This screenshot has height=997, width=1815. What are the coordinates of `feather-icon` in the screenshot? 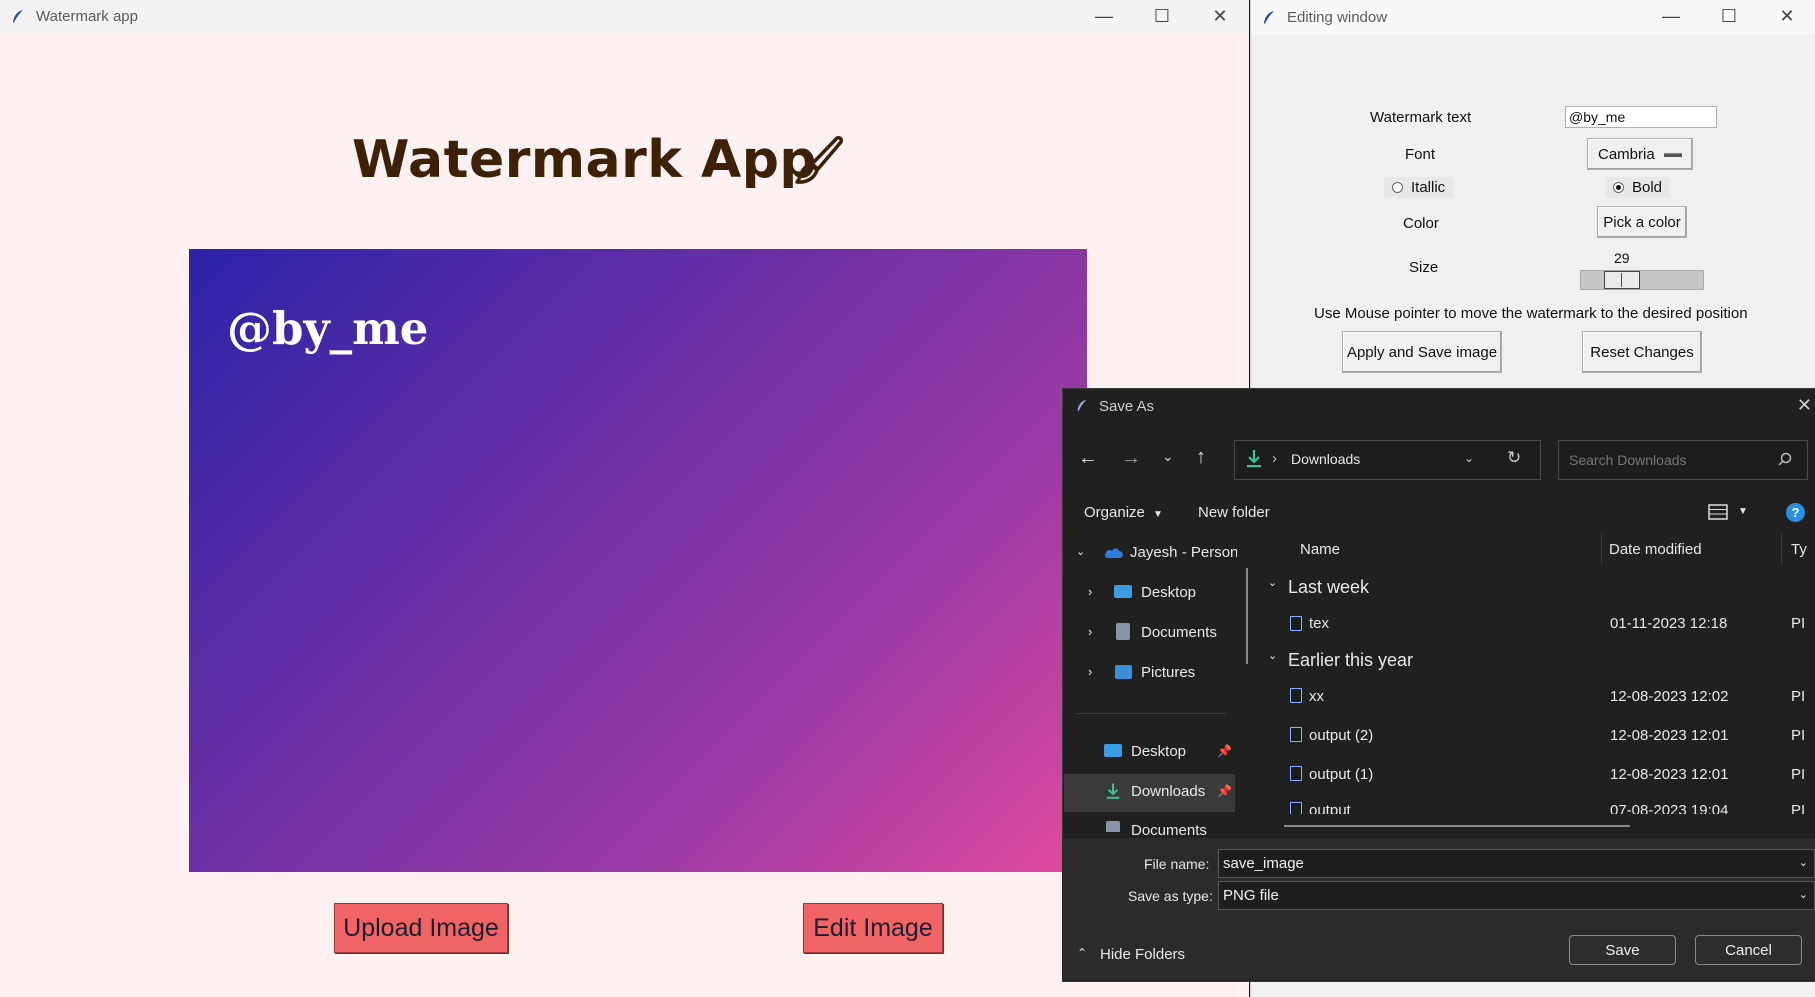 It's located at (1082, 405).